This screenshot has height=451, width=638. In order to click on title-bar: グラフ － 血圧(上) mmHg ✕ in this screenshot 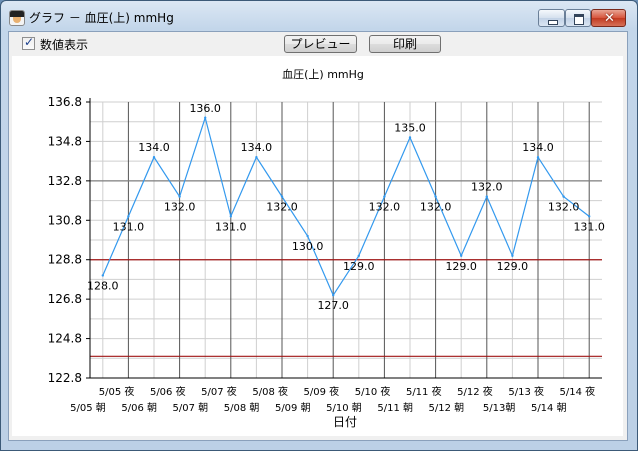, I will do `click(319, 16)`.